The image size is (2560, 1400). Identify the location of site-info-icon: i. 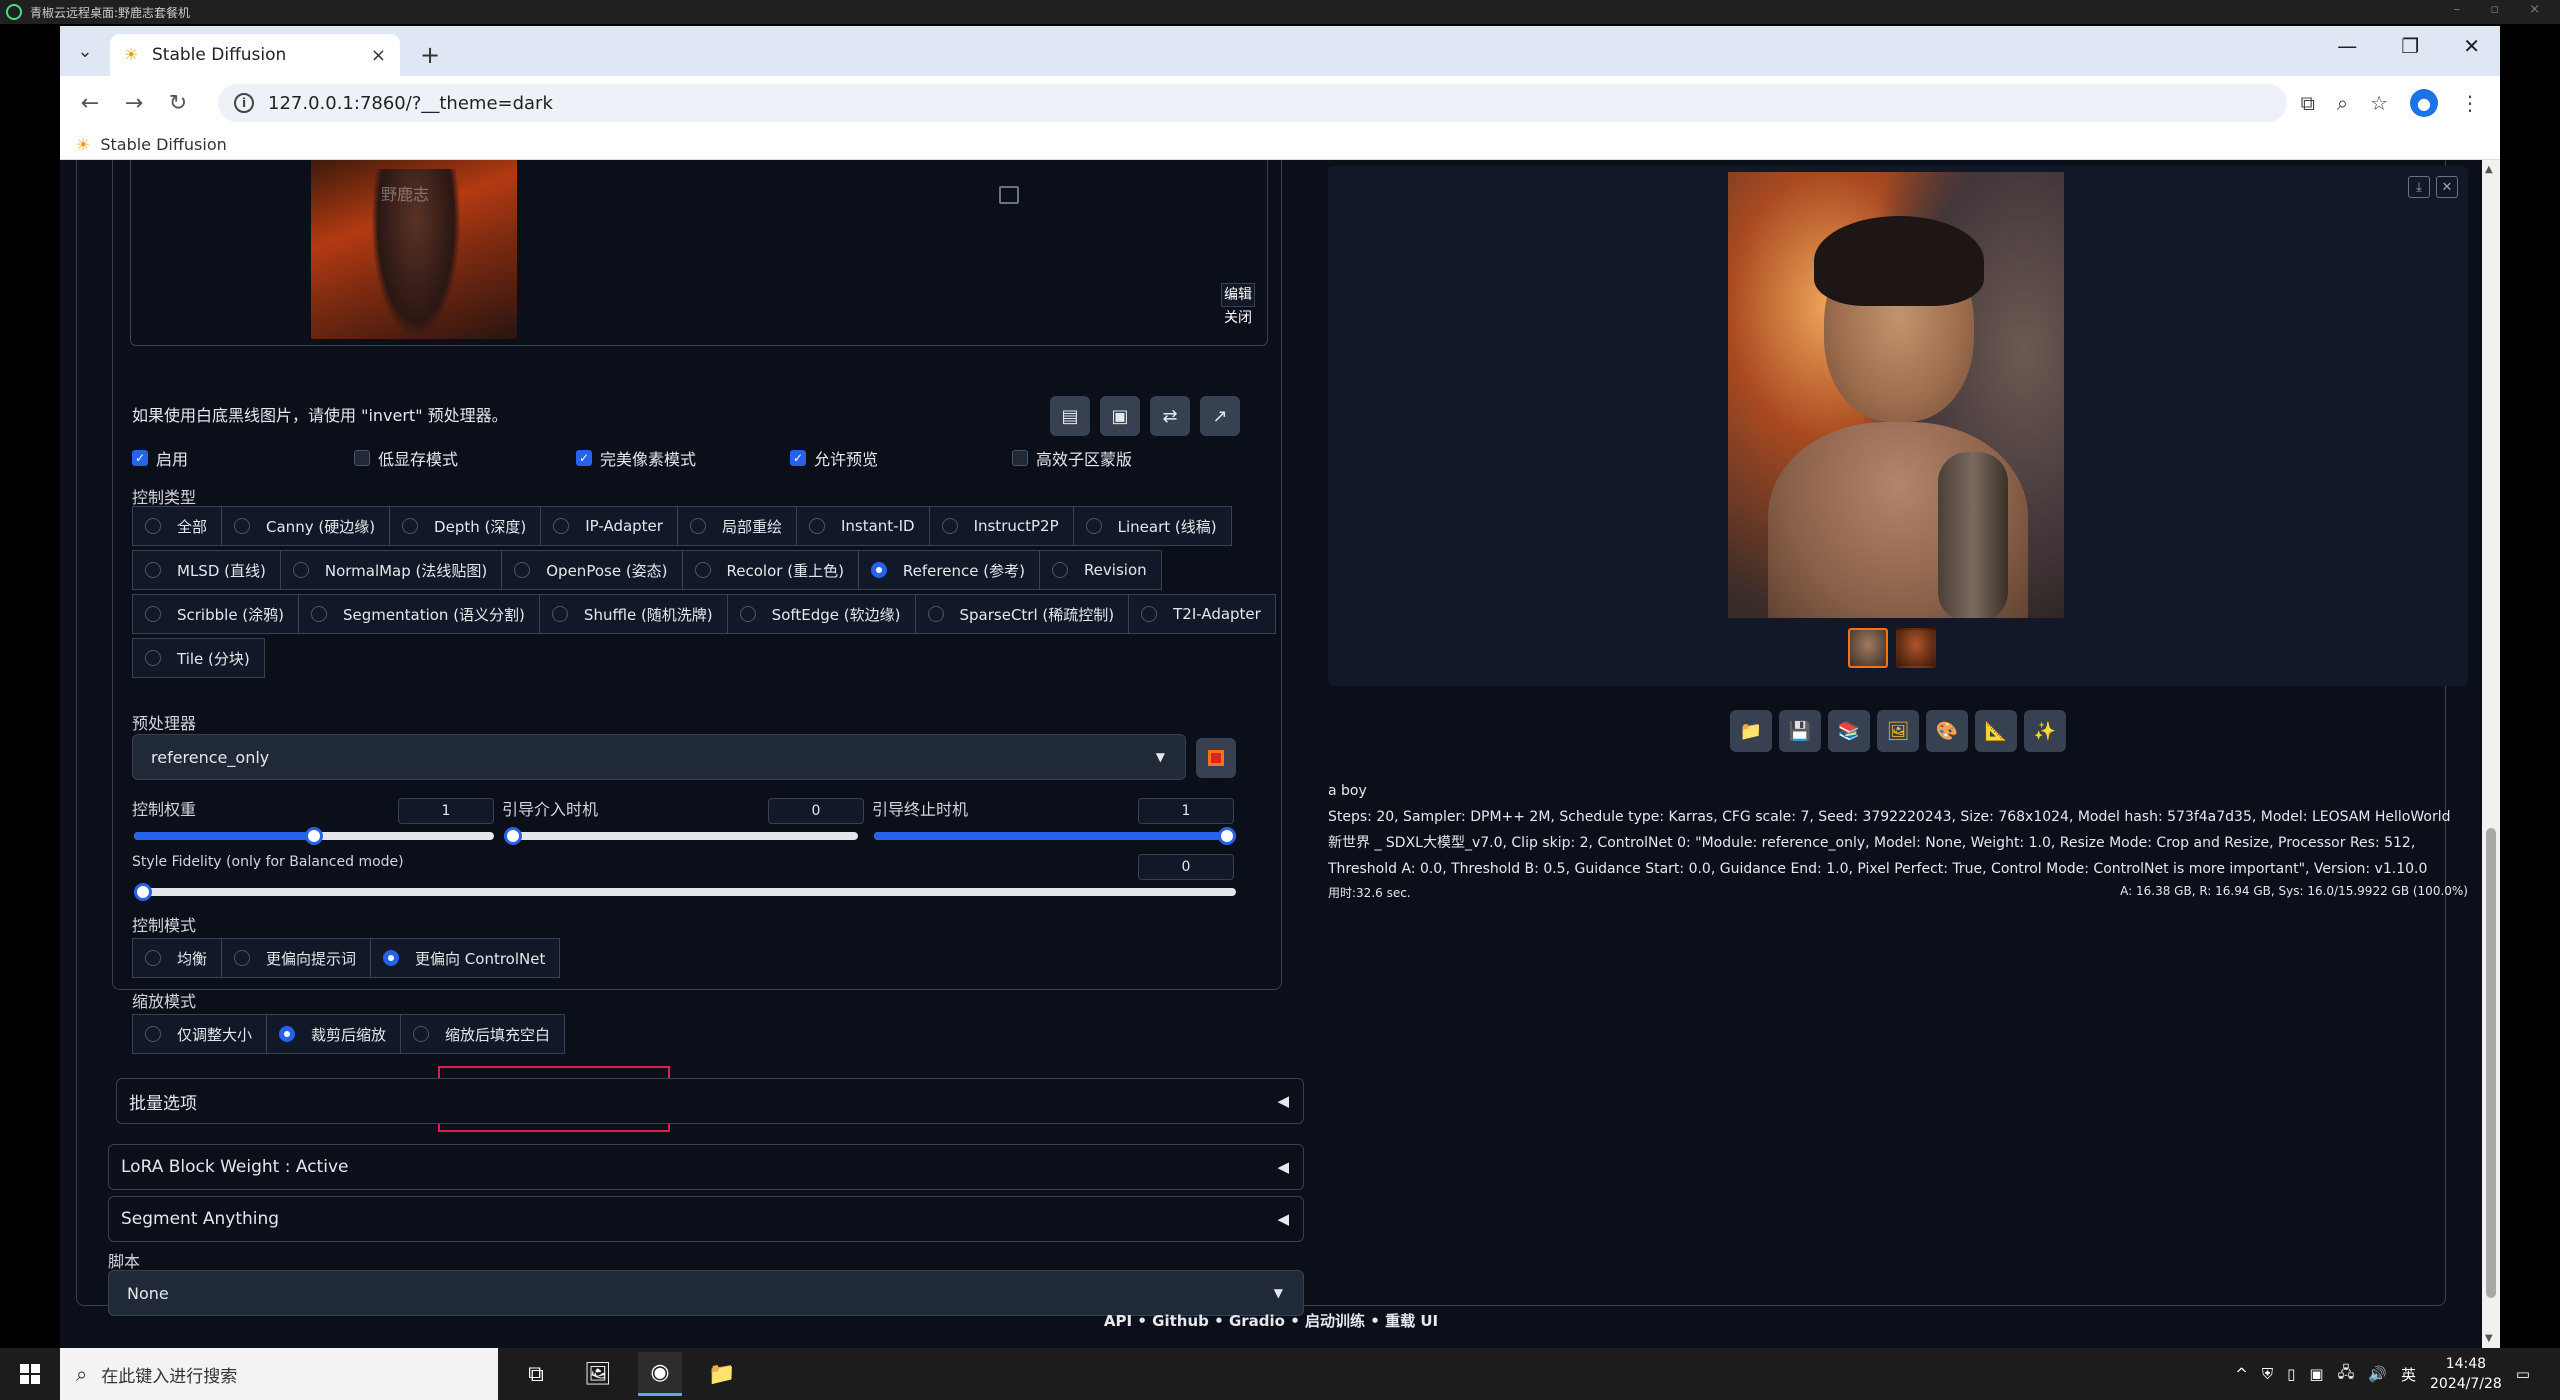
(244, 103).